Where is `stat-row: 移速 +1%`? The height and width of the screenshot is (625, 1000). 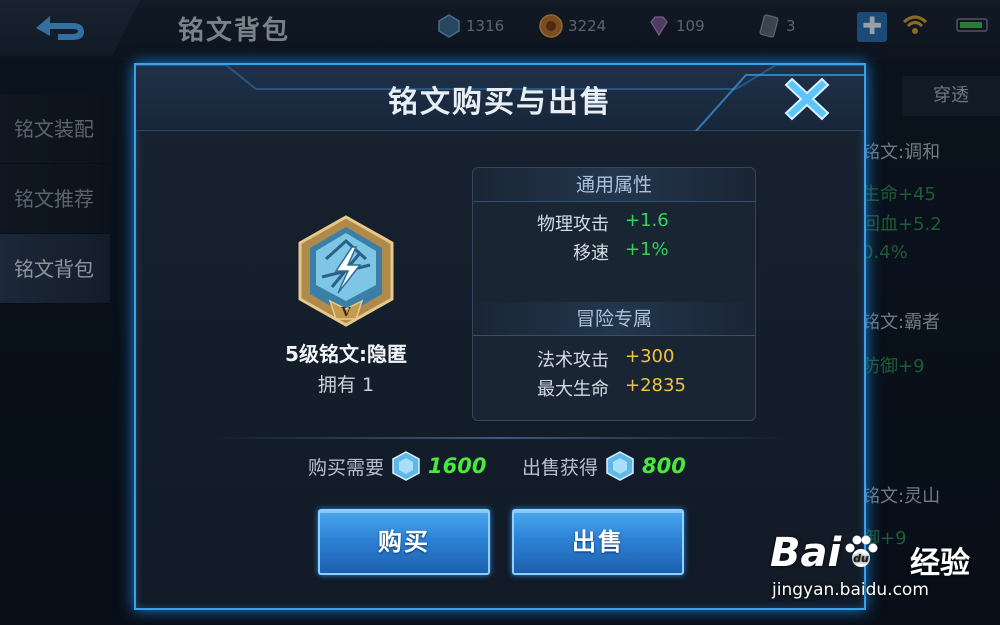
stat-row: 移速 +1% is located at coordinates (614, 253).